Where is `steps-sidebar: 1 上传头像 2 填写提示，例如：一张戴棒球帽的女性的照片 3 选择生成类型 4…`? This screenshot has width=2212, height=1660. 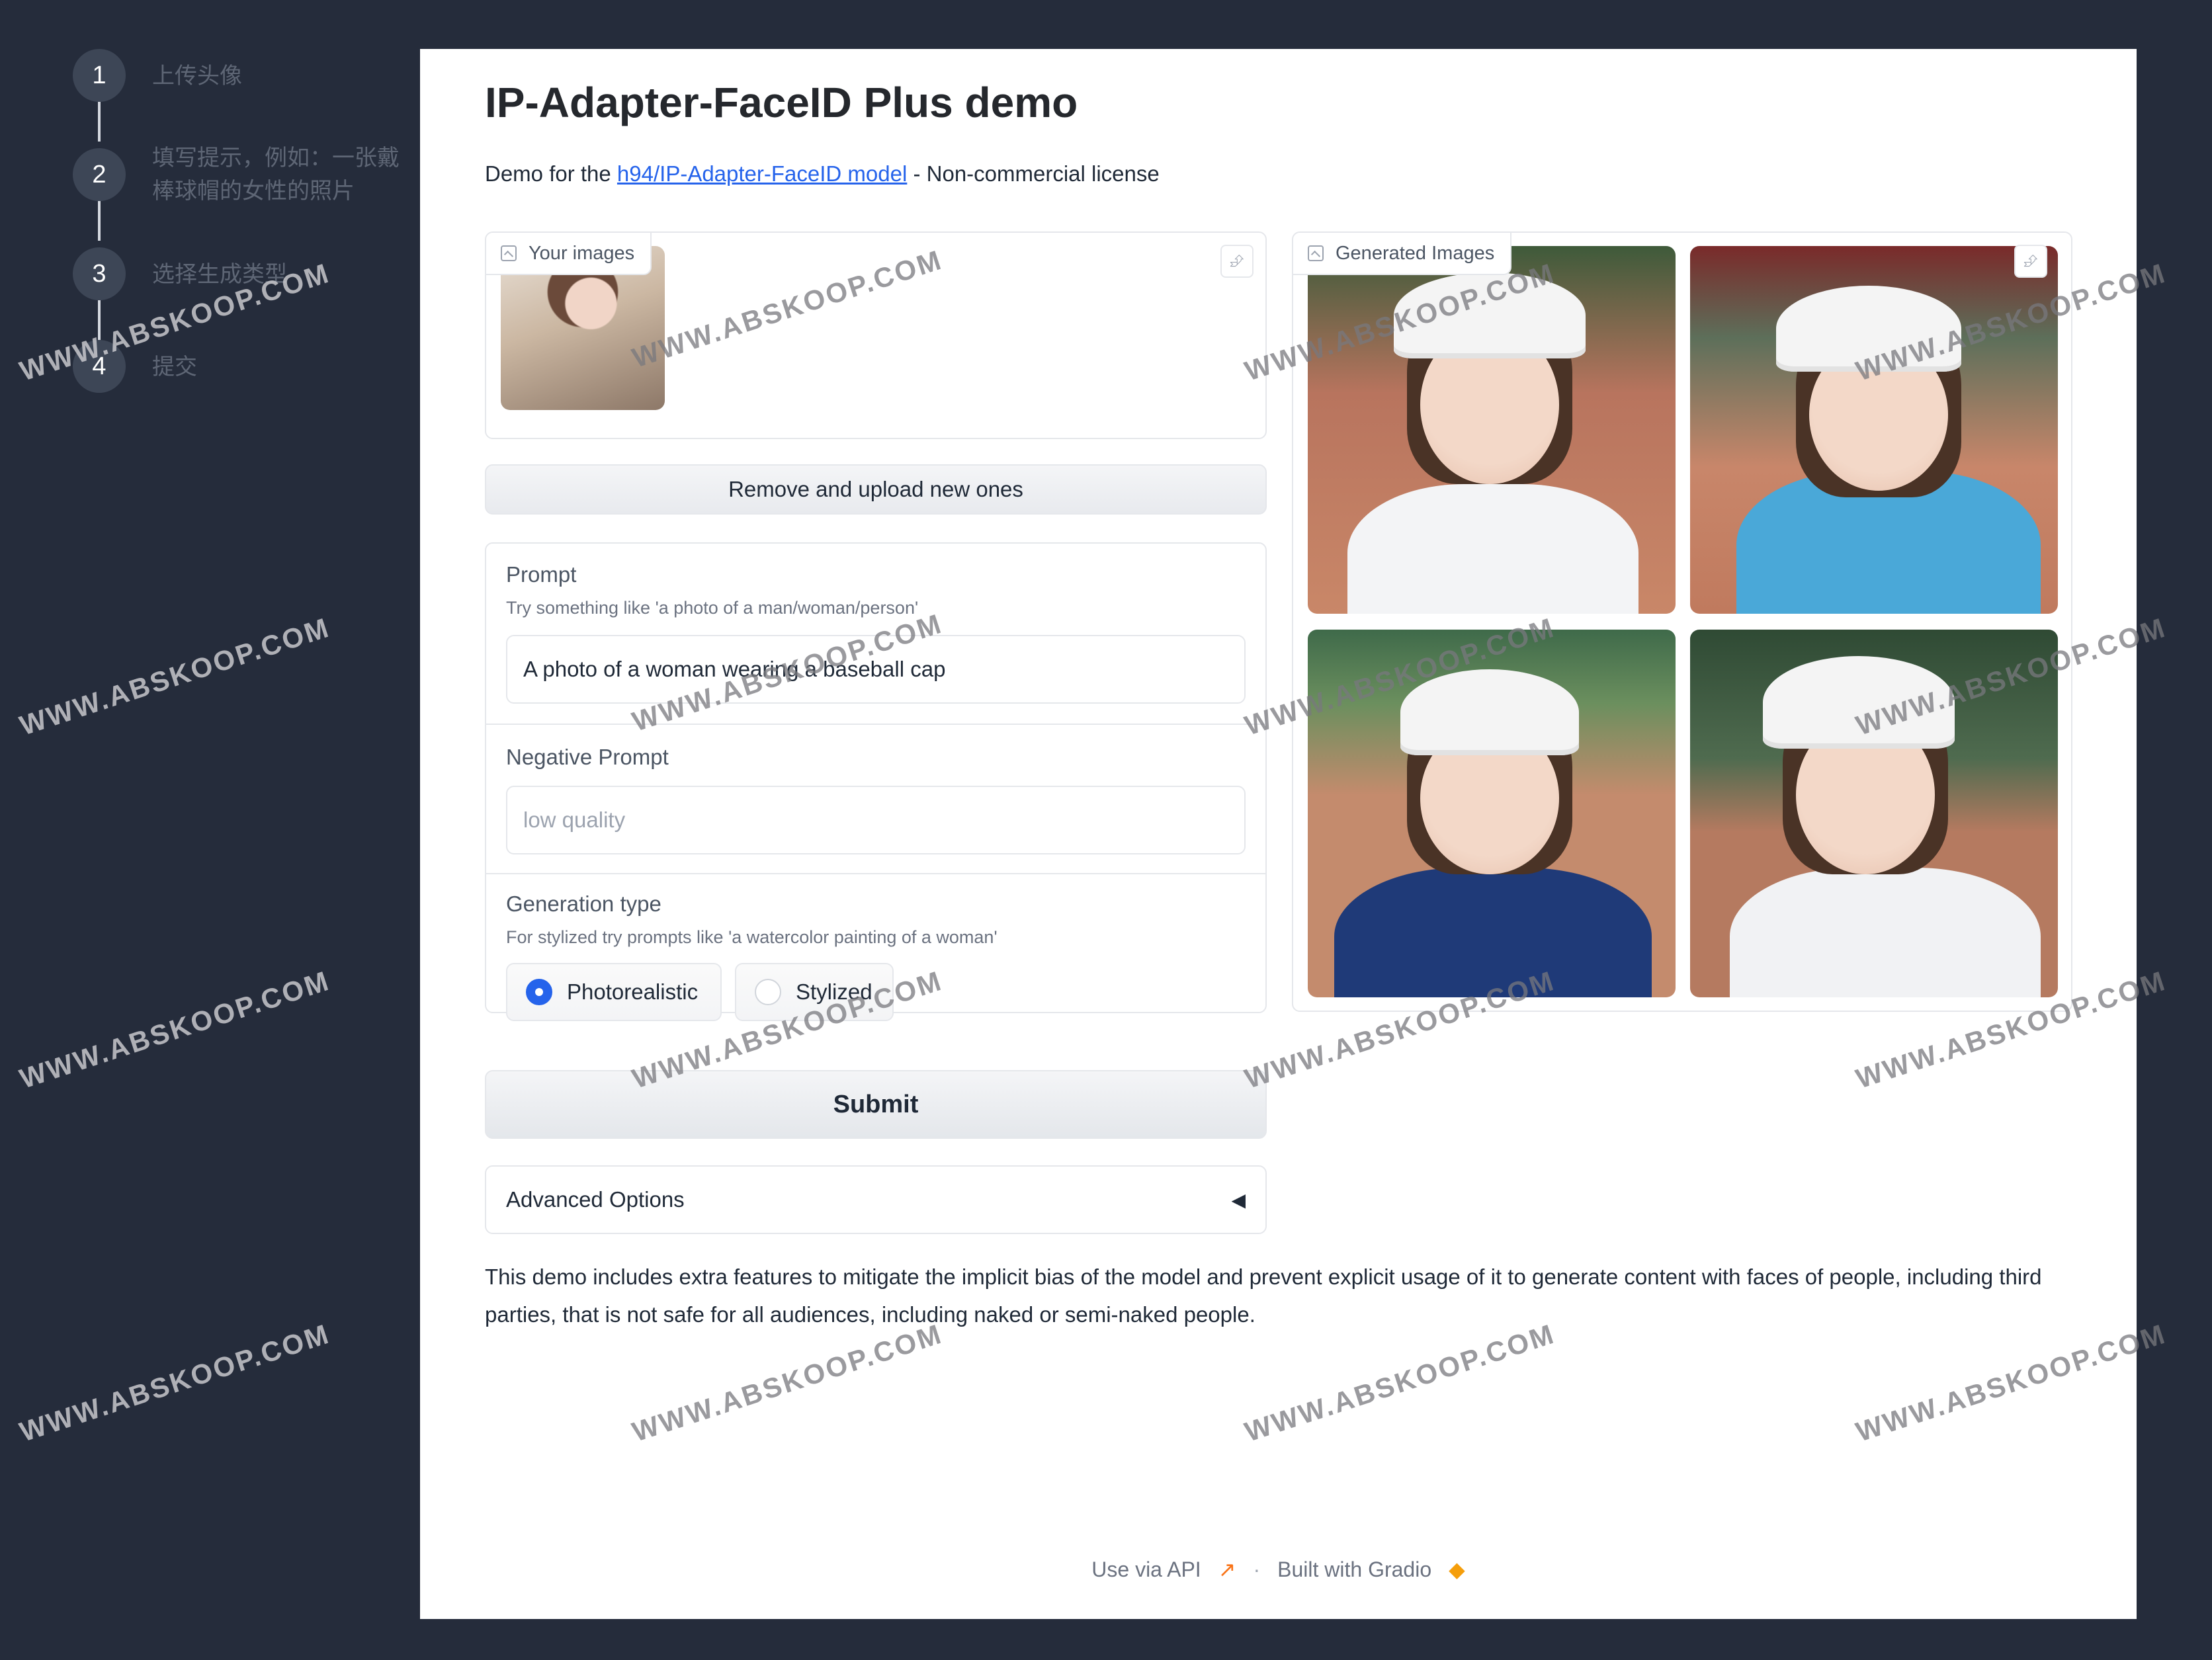 steps-sidebar: 1 上传头像 2 填写提示，例如：一张戴棒球帽的女性的照片 3 选择生成类型 4… is located at coordinates (208, 231).